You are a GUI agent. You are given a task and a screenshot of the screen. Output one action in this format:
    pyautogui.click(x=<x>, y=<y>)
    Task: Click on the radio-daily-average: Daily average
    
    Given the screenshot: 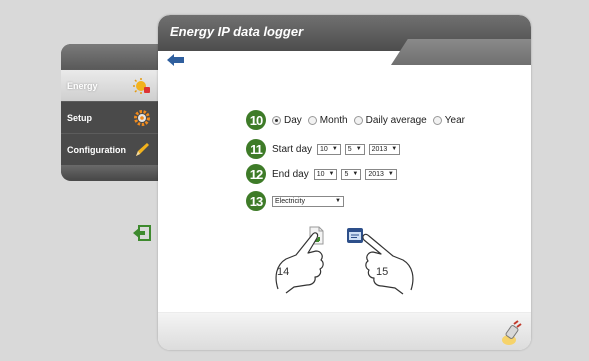 What is the action you would take?
    pyautogui.click(x=390, y=120)
    